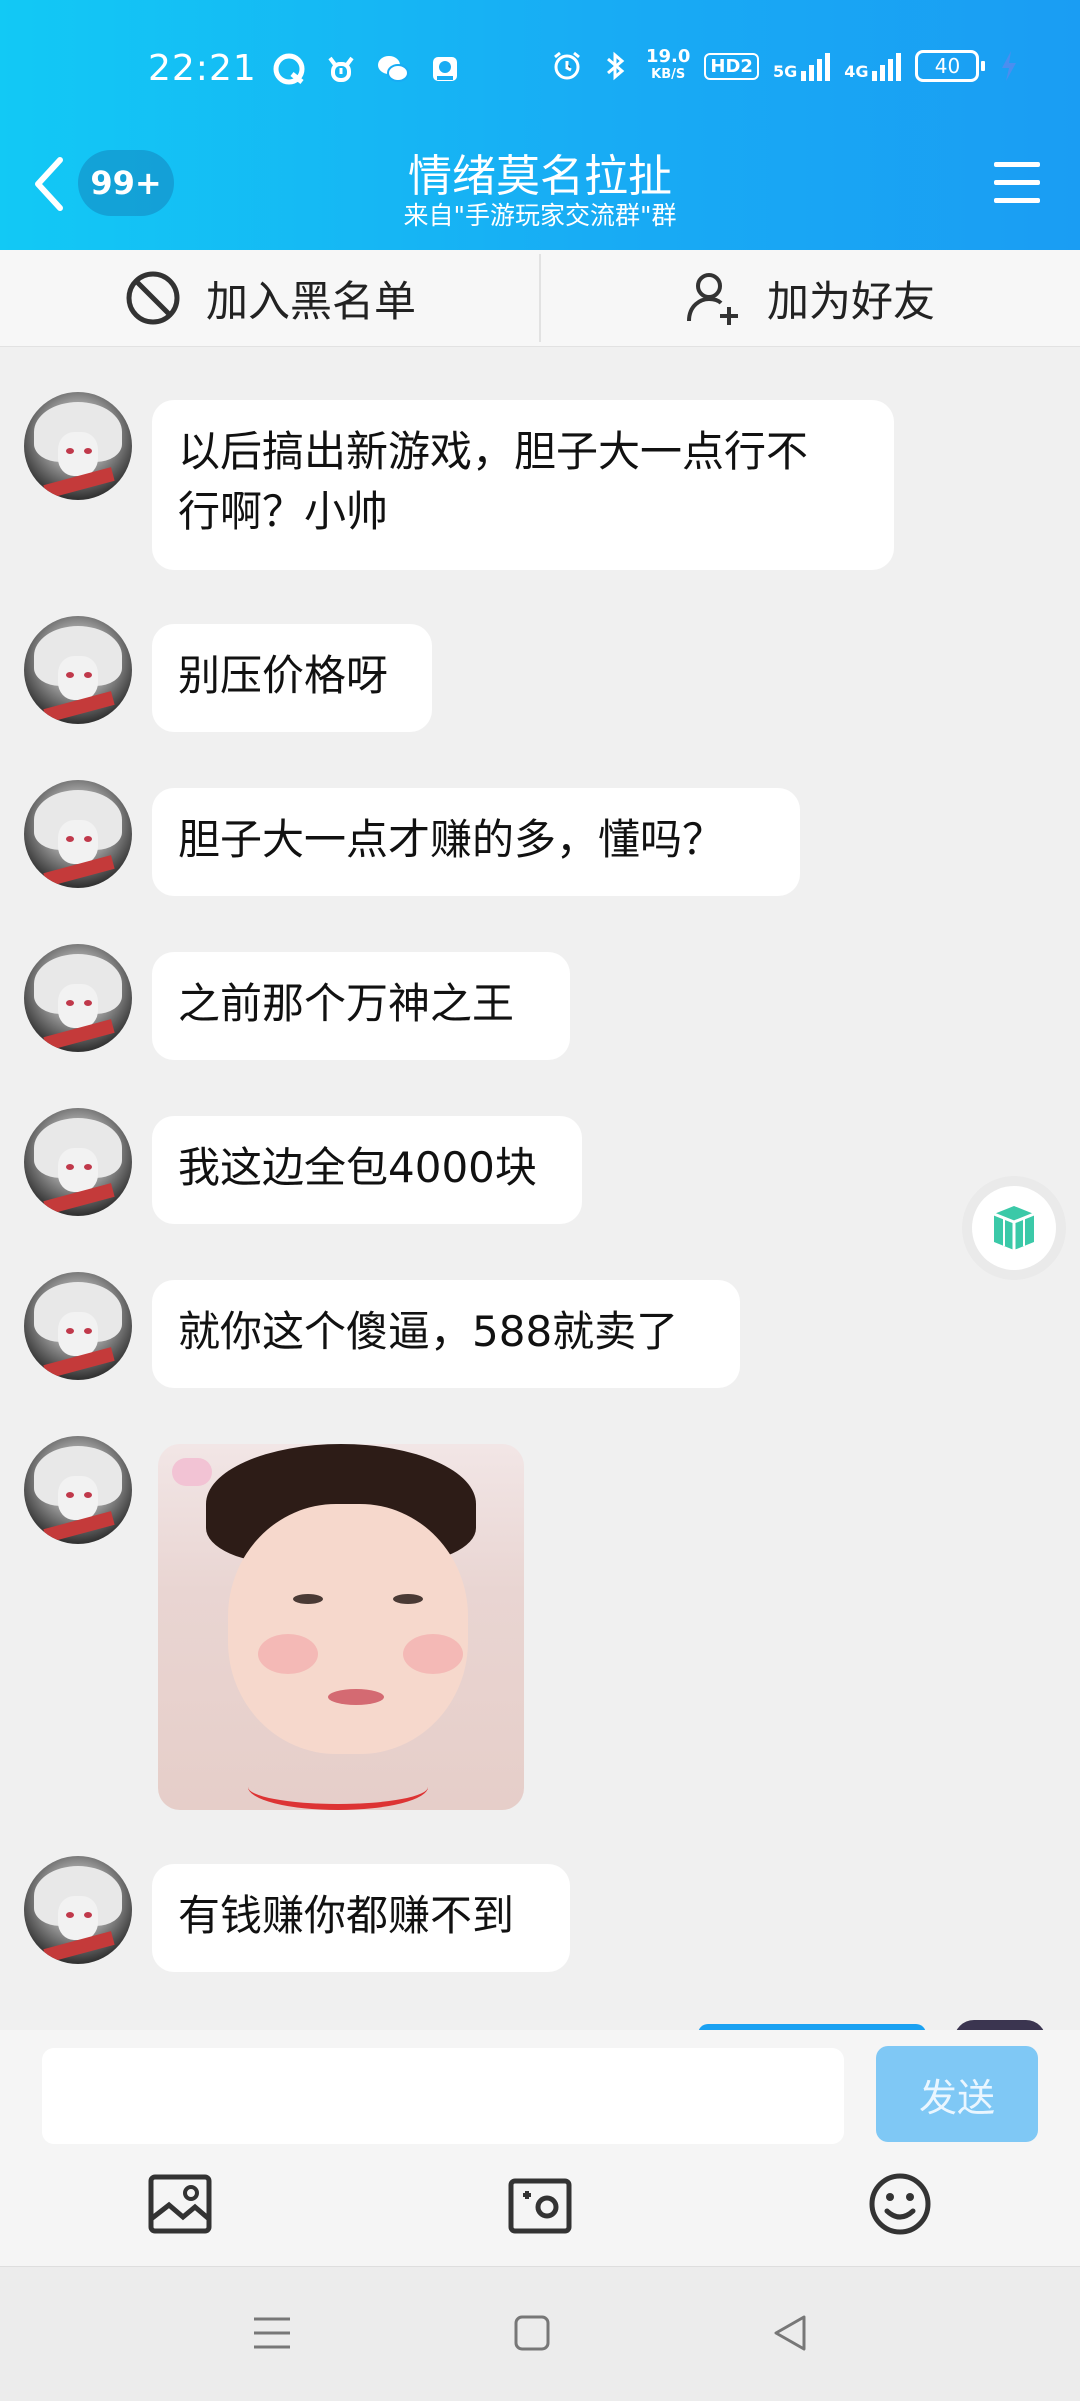 Image resolution: width=1080 pixels, height=2401 pixels. Describe the element at coordinates (446, 1334) in the screenshot. I see `message-bubble: 就你这个傻逼，588就卖了` at that location.